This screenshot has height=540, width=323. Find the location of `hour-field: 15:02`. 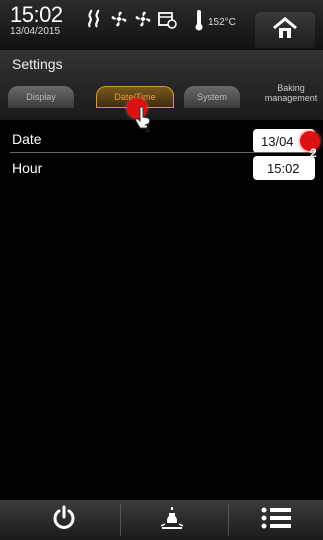

hour-field: 15:02 is located at coordinates (284, 168).